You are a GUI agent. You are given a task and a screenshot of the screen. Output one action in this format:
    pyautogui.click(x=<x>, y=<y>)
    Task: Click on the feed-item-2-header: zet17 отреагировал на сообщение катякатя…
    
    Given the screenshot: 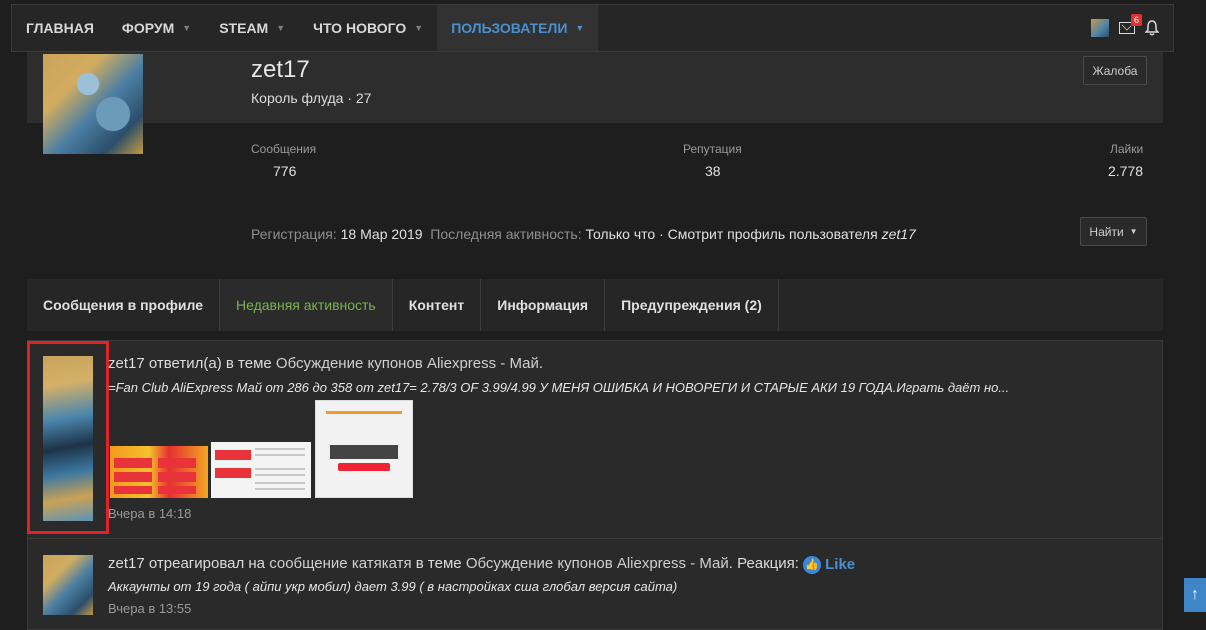 What is the action you would take?
    pyautogui.click(x=482, y=564)
    